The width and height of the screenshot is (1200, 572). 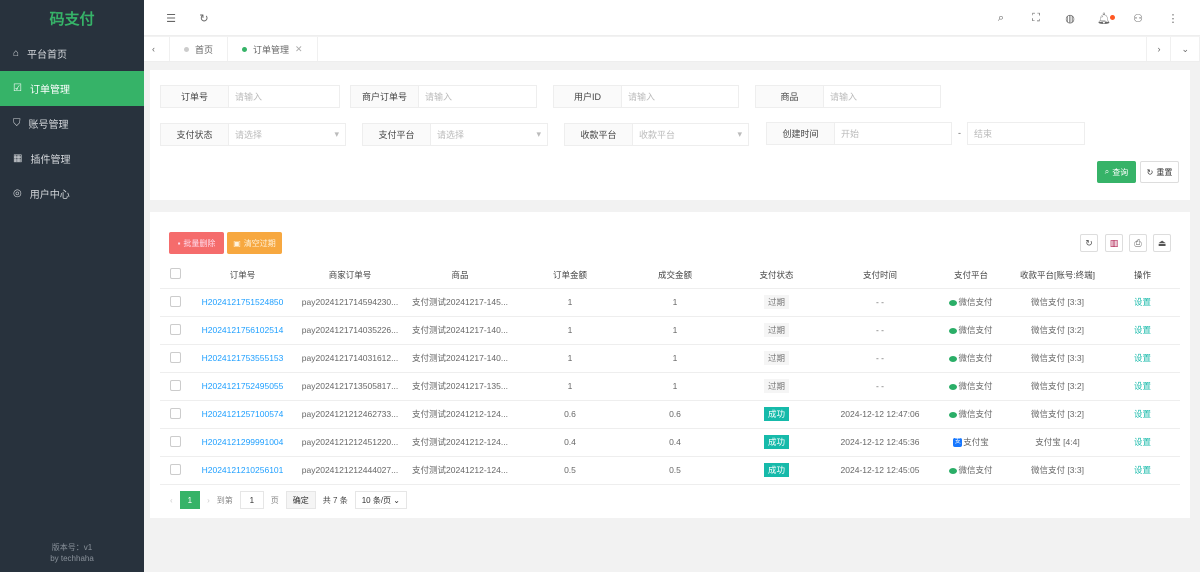 What do you see at coordinates (179, 243) in the screenshot?
I see `trash-icon: ▪` at bounding box center [179, 243].